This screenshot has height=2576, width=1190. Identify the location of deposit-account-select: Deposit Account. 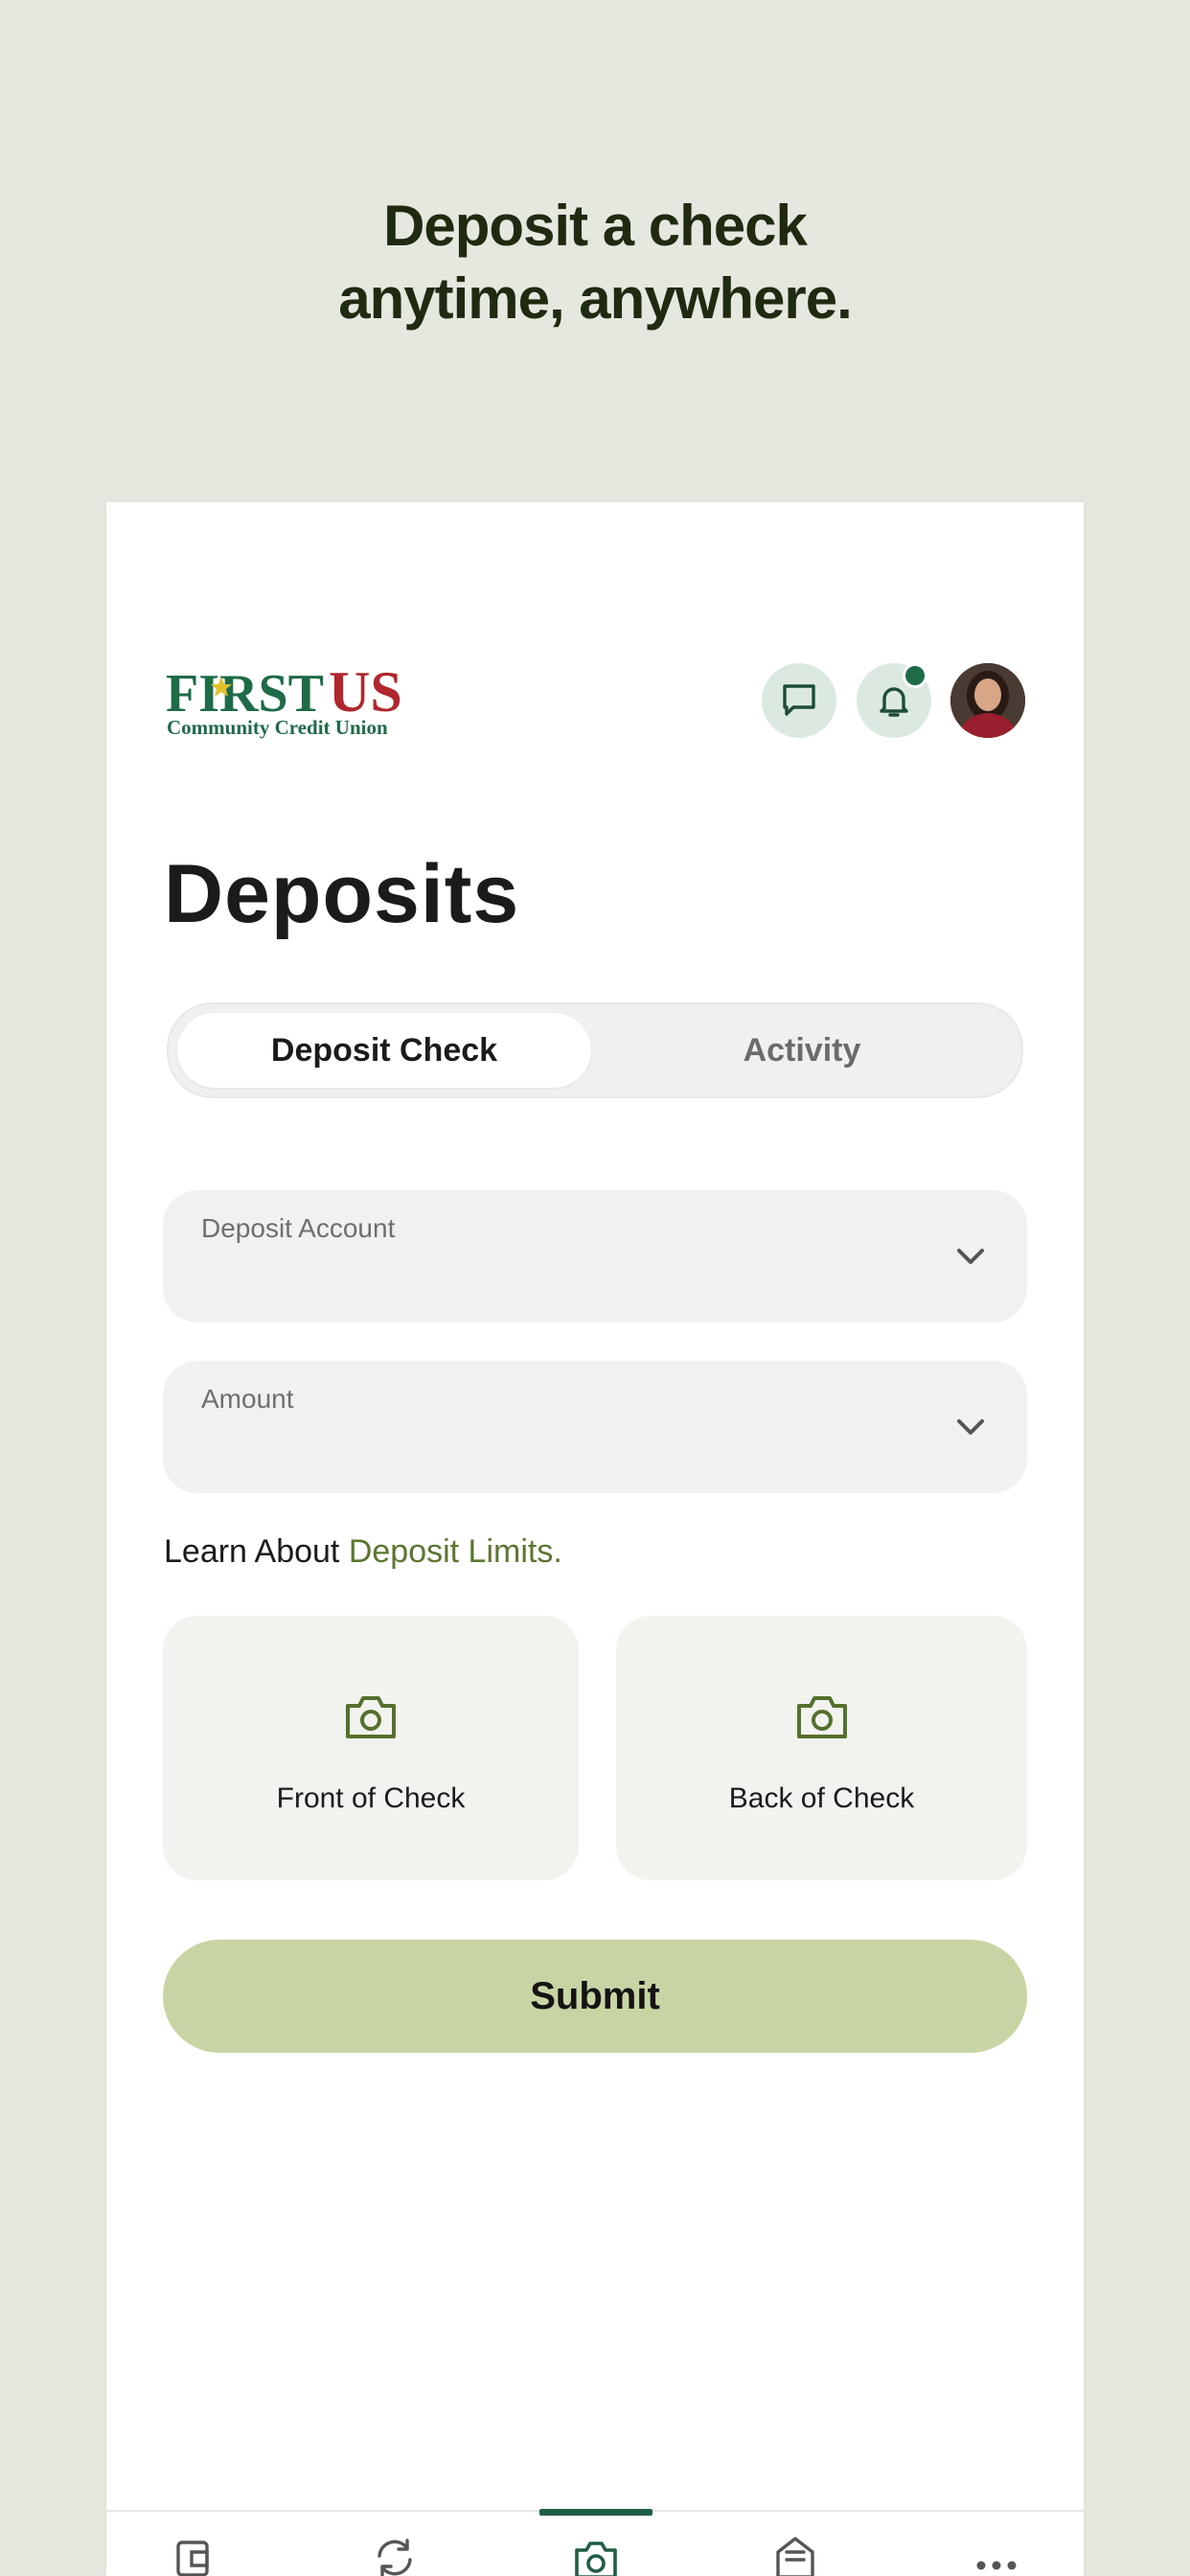
(595, 1256).